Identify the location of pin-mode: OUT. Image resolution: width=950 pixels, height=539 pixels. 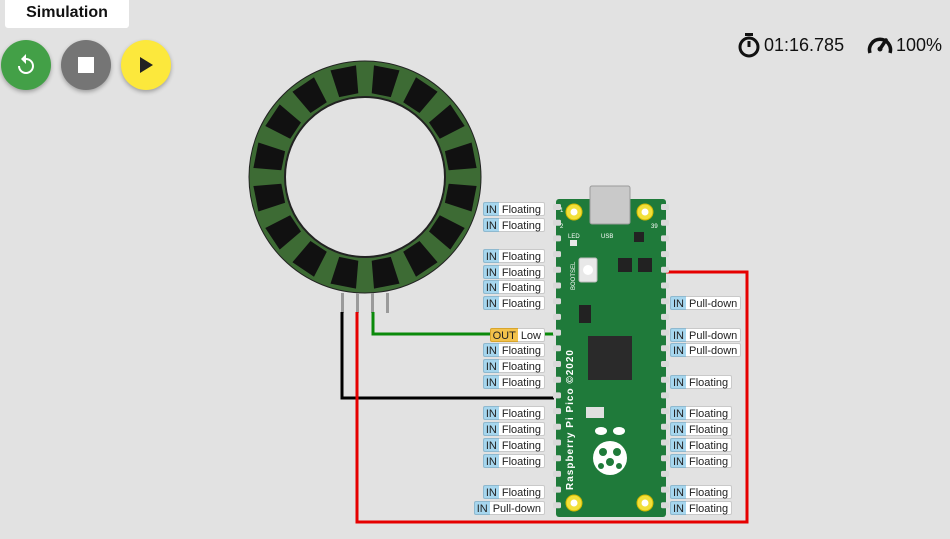
(503, 335).